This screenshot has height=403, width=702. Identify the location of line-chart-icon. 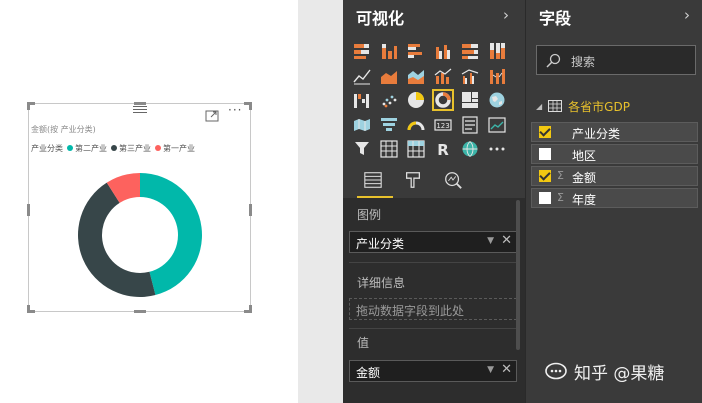
(362, 76).